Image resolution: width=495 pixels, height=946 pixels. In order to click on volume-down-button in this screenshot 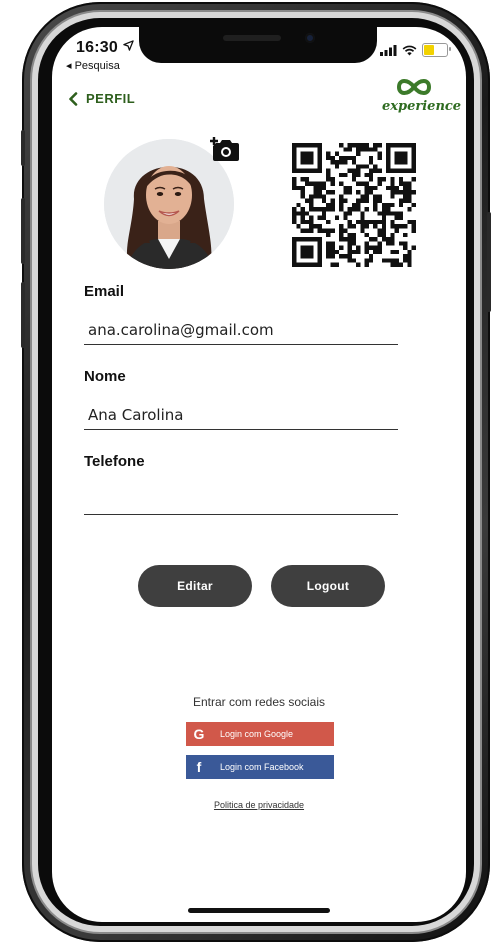, I will do `click(23, 315)`.